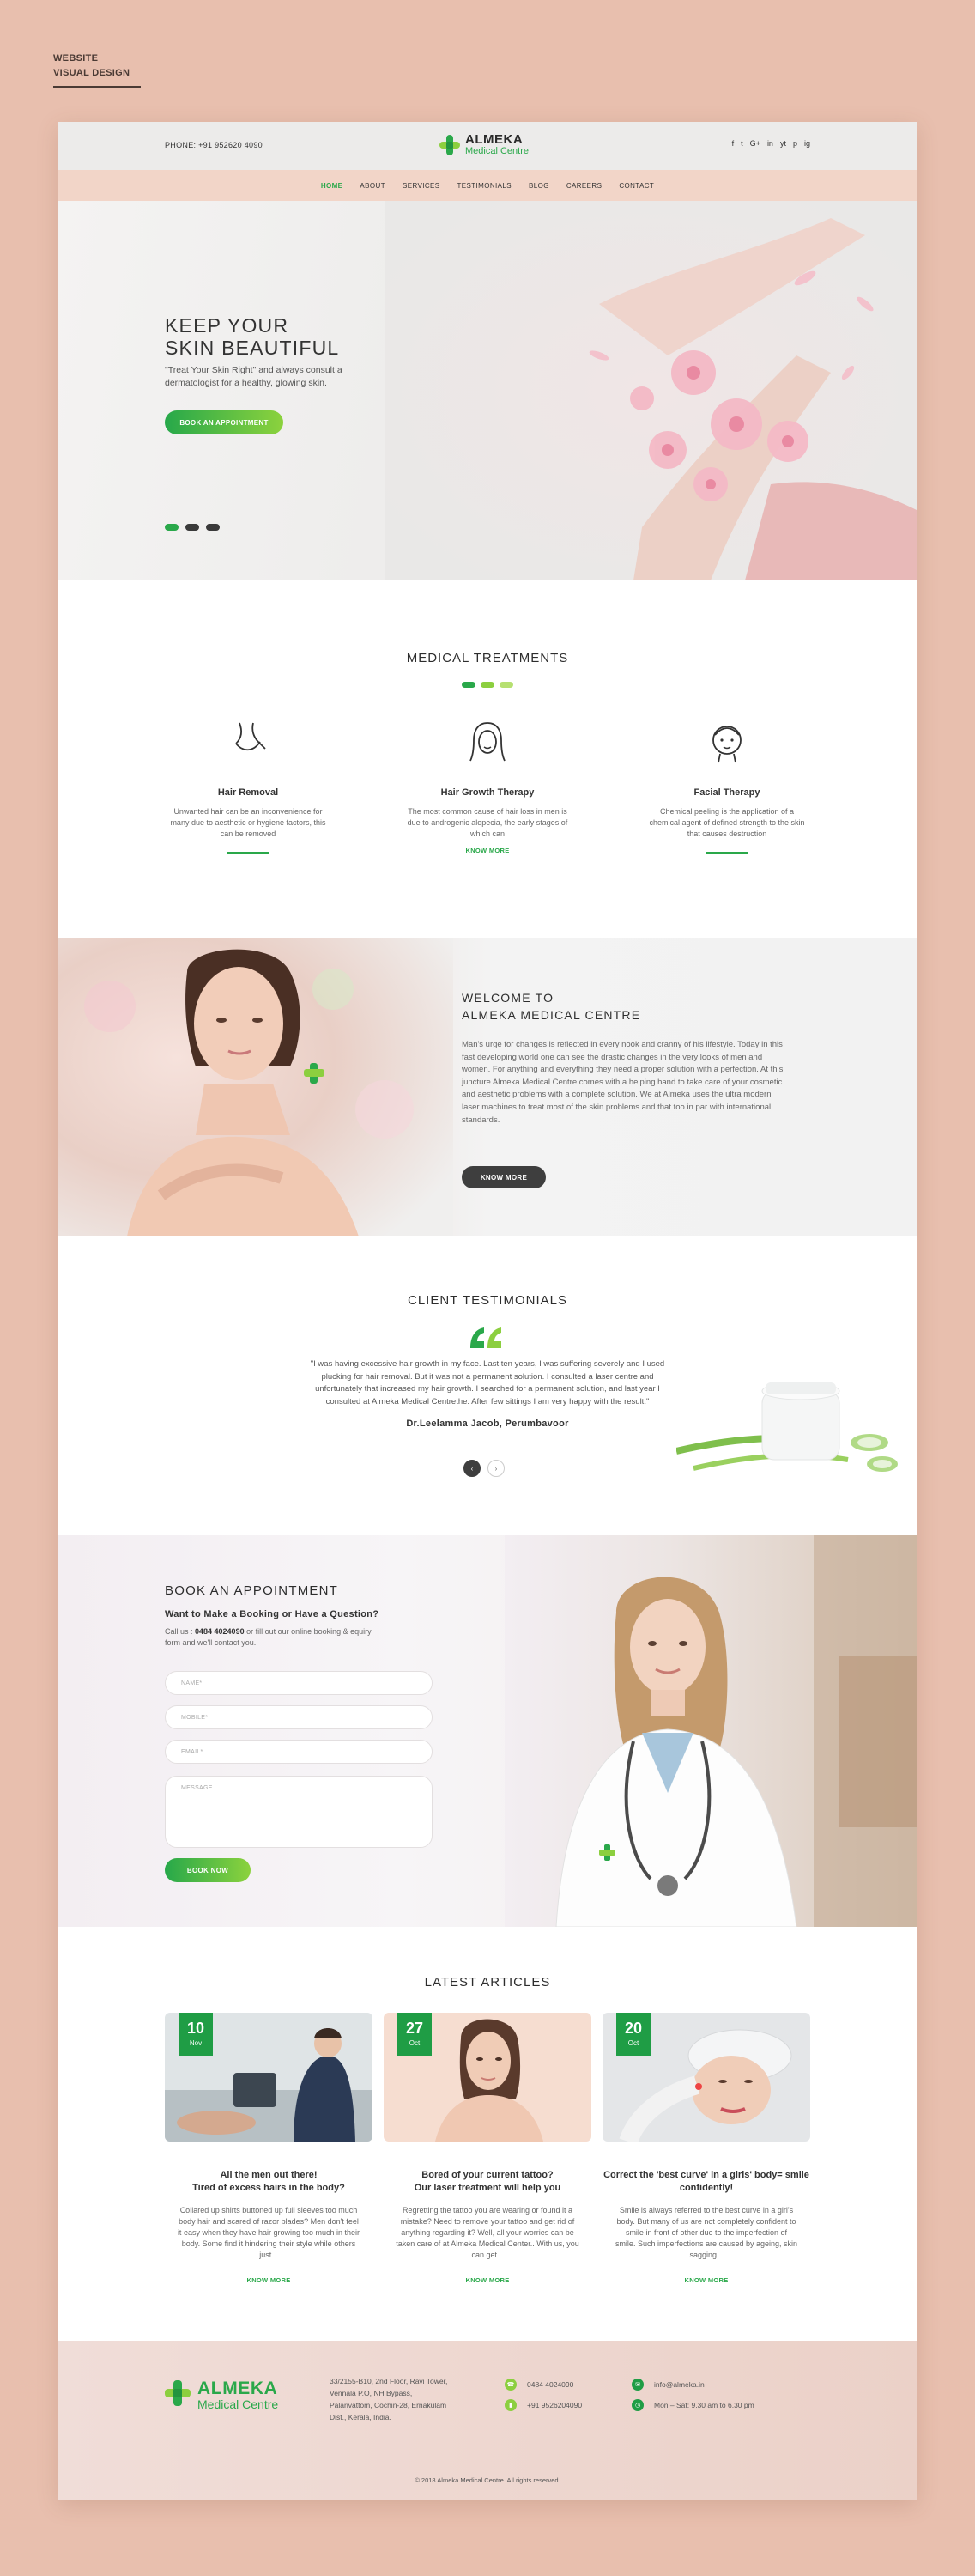 This screenshot has width=975, height=2576. Describe the element at coordinates (252, 1590) in the screenshot. I see `booking-title: BOOK AN APPOINTMENT` at that location.